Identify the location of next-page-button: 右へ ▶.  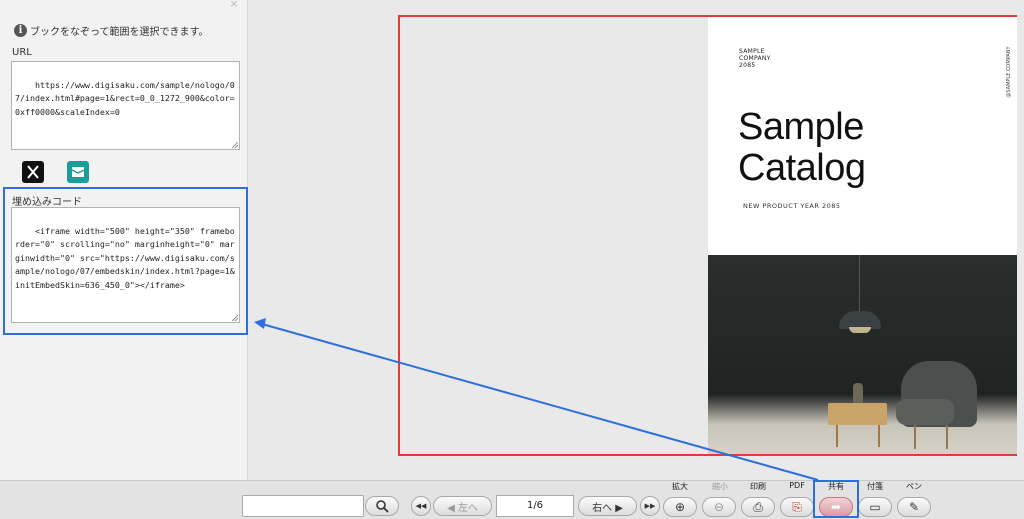
(607, 506).